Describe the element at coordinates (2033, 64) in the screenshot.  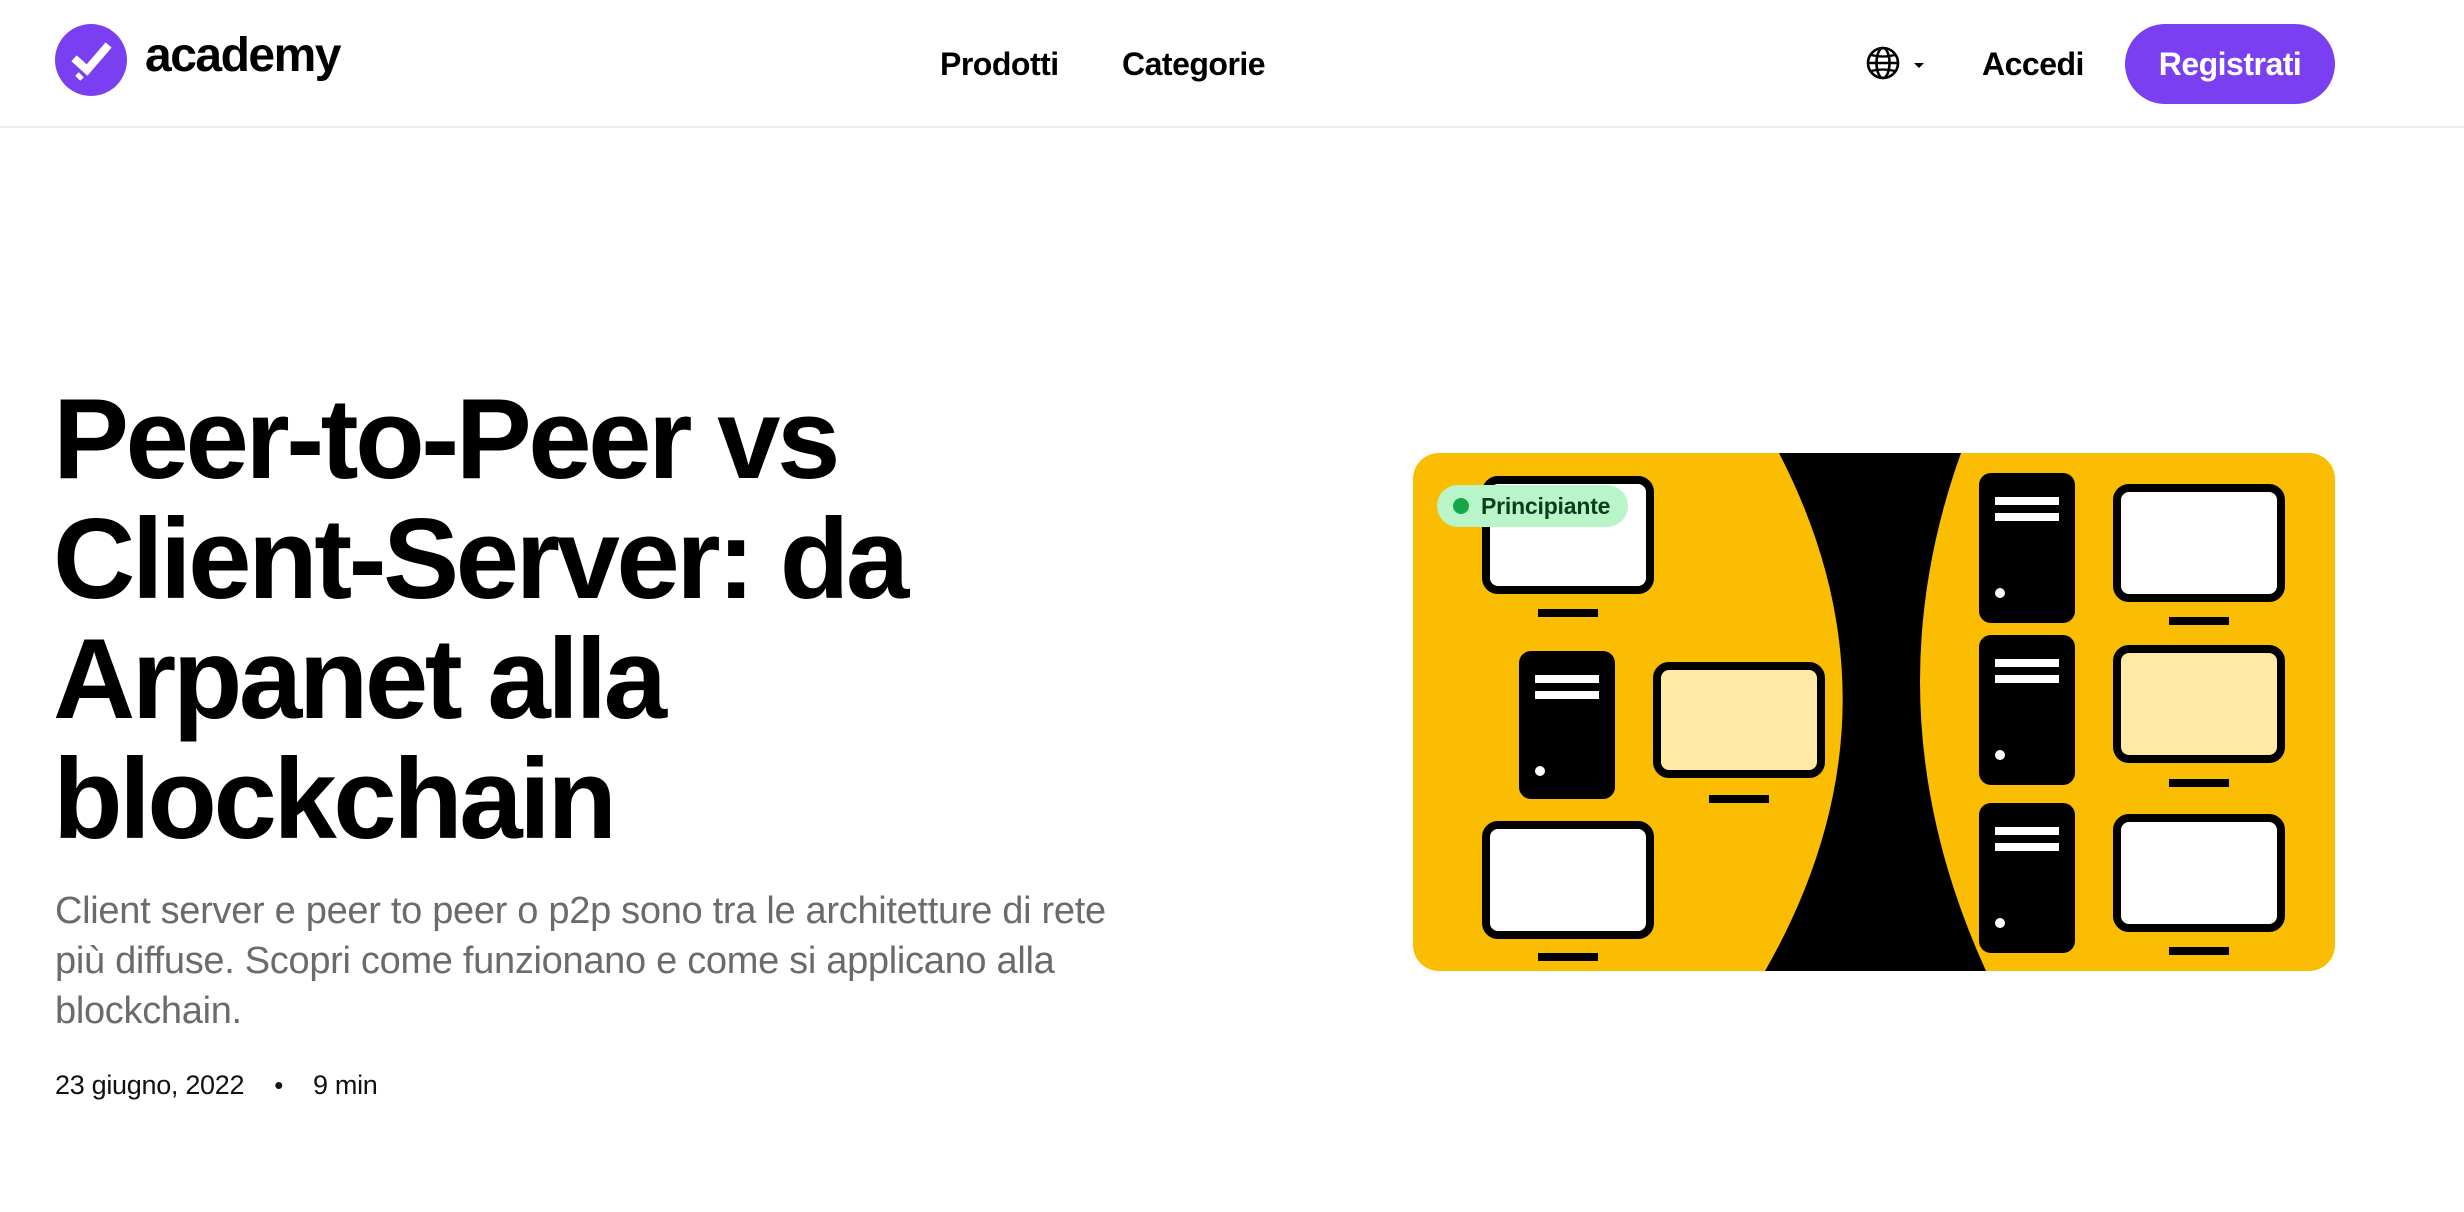
I see `login-link: Accedi` at that location.